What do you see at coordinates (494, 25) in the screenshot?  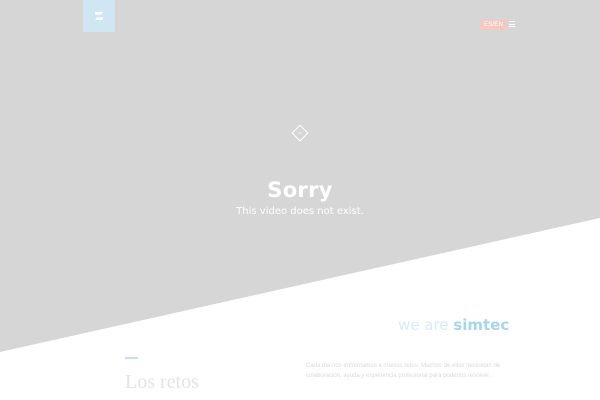 I see `language-switch: ES/EN` at bounding box center [494, 25].